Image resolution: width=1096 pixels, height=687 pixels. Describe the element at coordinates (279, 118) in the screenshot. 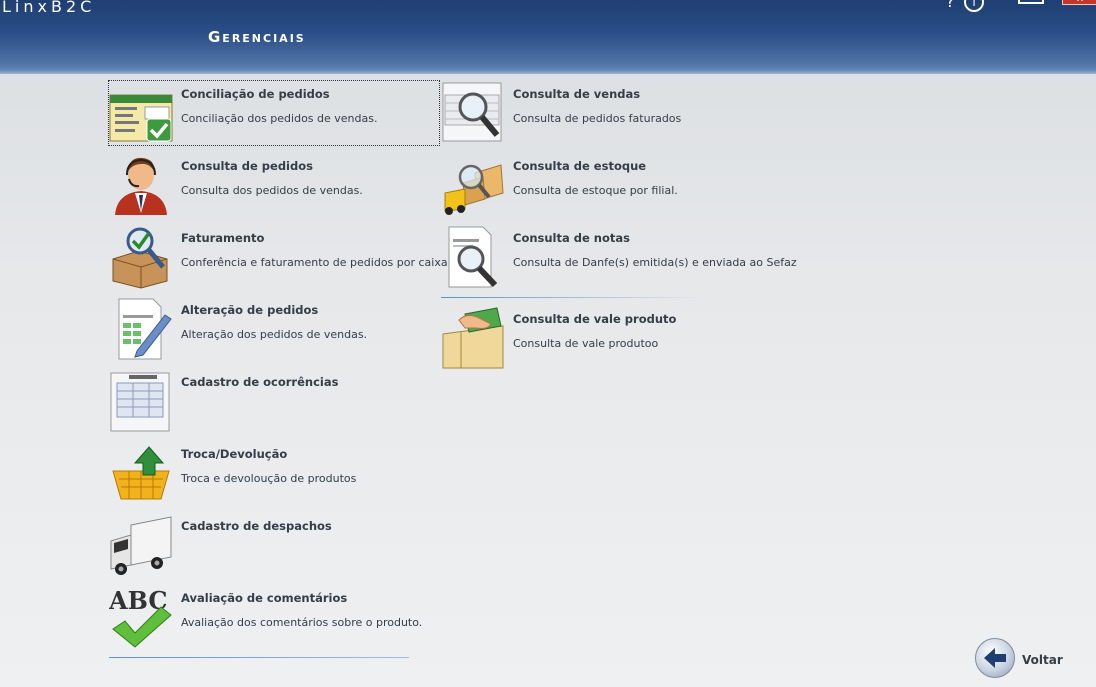

I see `menu-item-description: Conciliação dos pedidos de vendas.` at that location.